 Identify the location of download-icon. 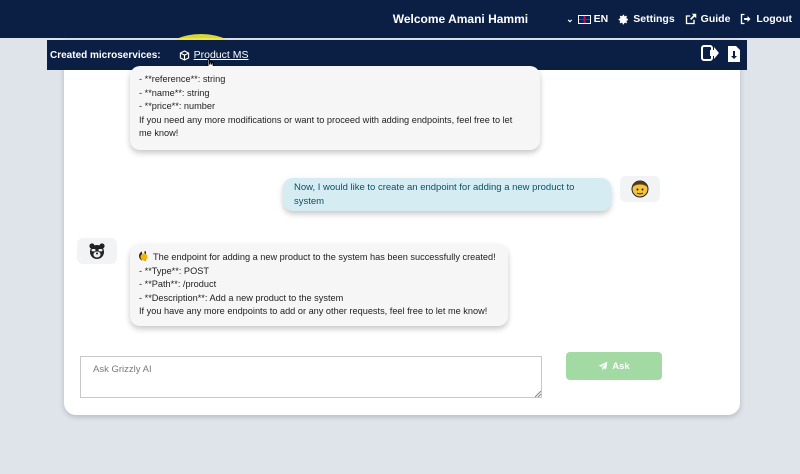
(734, 54).